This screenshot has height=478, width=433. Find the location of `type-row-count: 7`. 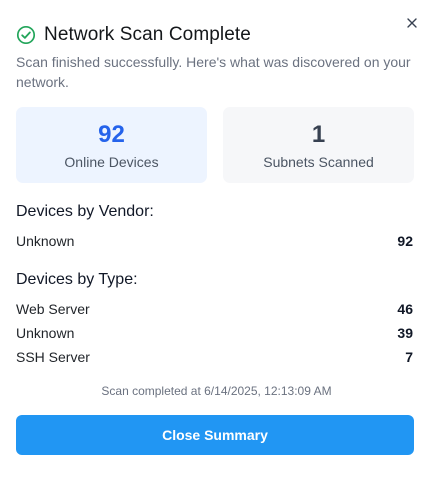

type-row-count: 7 is located at coordinates (409, 357).